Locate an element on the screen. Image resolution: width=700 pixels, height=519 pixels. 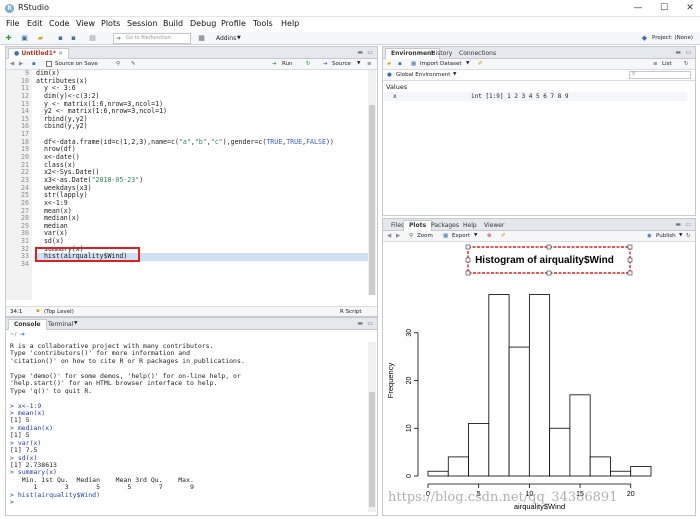
load-workspace-icon: ▰ is located at coordinates (389, 64).